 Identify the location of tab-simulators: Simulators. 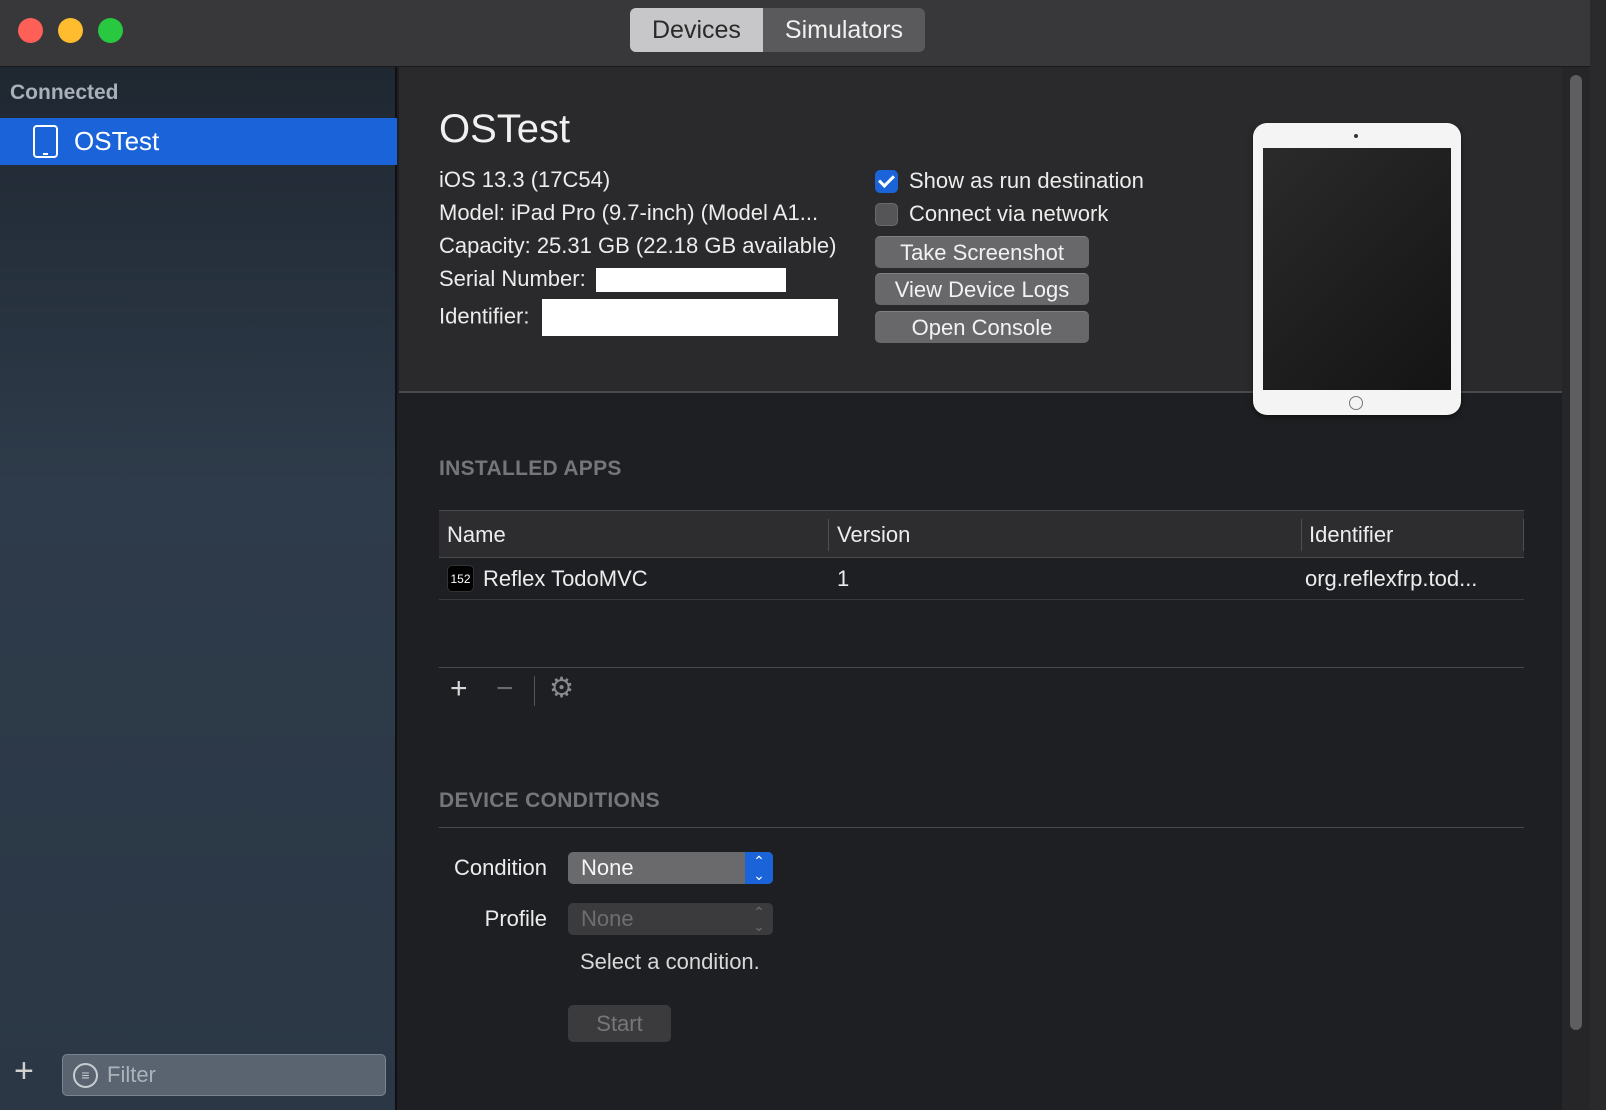
(844, 30).